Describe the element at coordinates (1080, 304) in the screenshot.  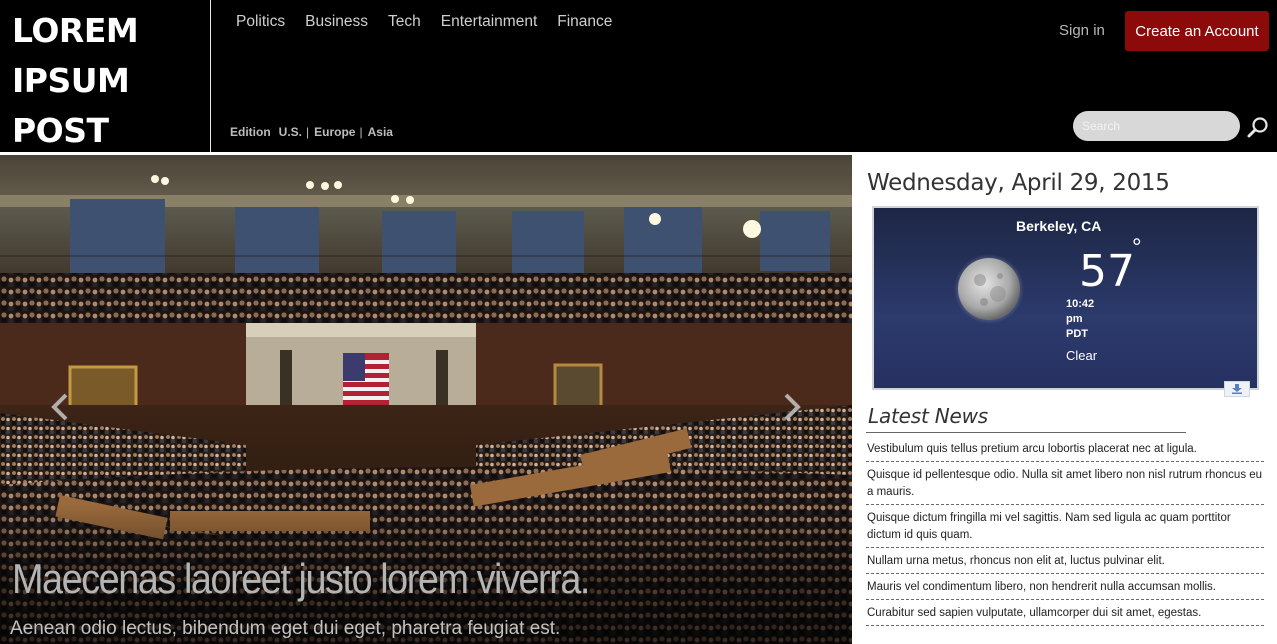
I see `weather-time-value: 10:42` at that location.